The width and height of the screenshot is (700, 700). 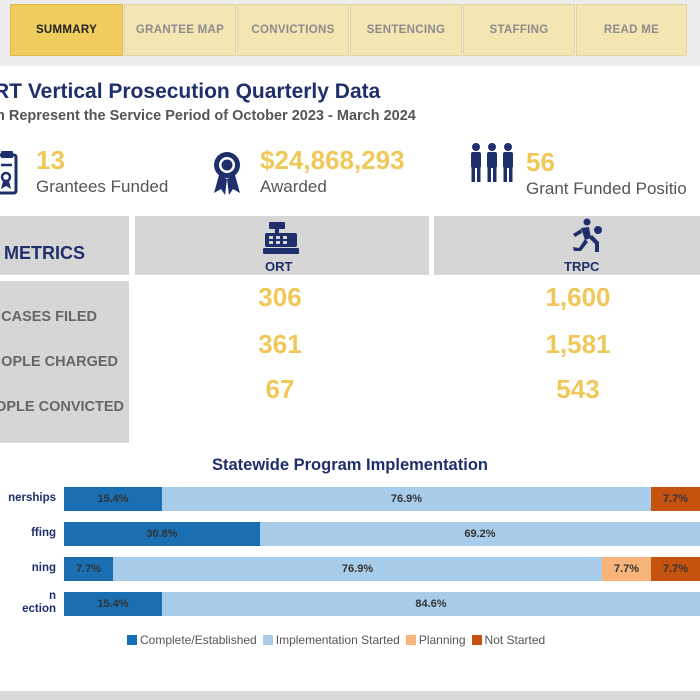 I want to click on ort-people-charged-value: 361, so click(x=280, y=344).